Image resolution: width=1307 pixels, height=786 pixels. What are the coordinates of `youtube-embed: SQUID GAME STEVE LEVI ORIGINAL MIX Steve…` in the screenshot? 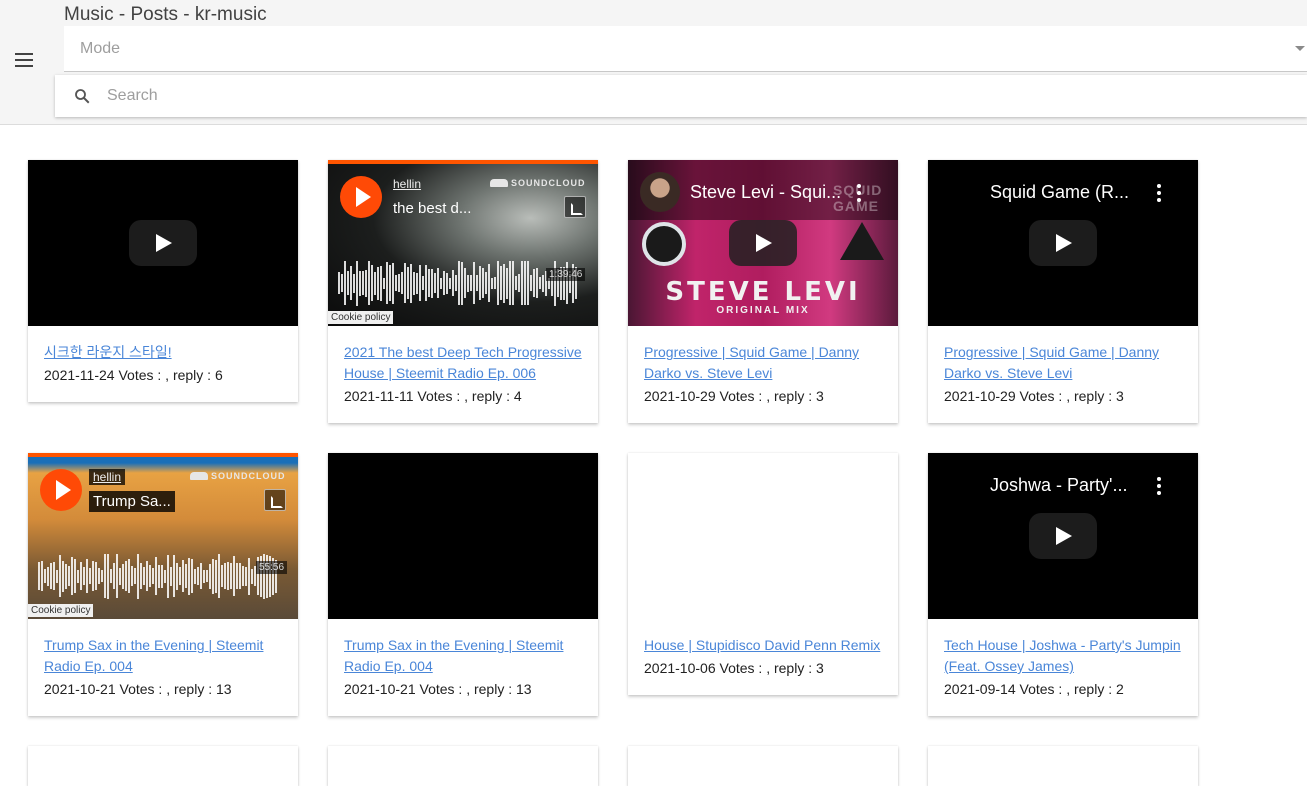 It's located at (763, 243).